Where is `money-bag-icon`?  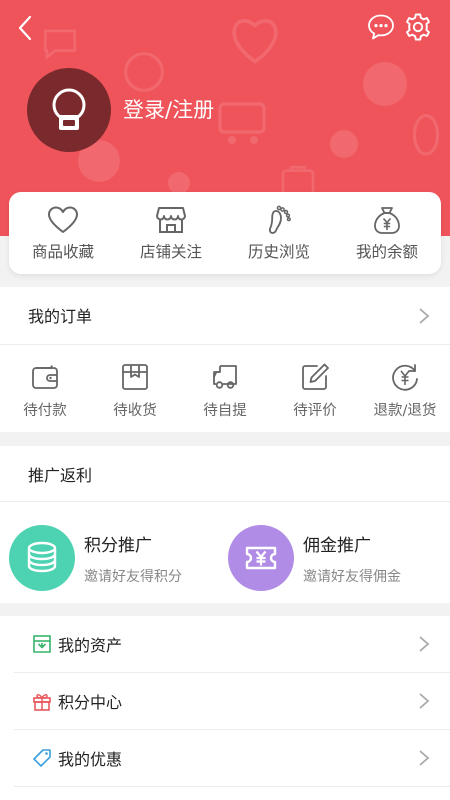
money-bag-icon is located at coordinates (387, 220).